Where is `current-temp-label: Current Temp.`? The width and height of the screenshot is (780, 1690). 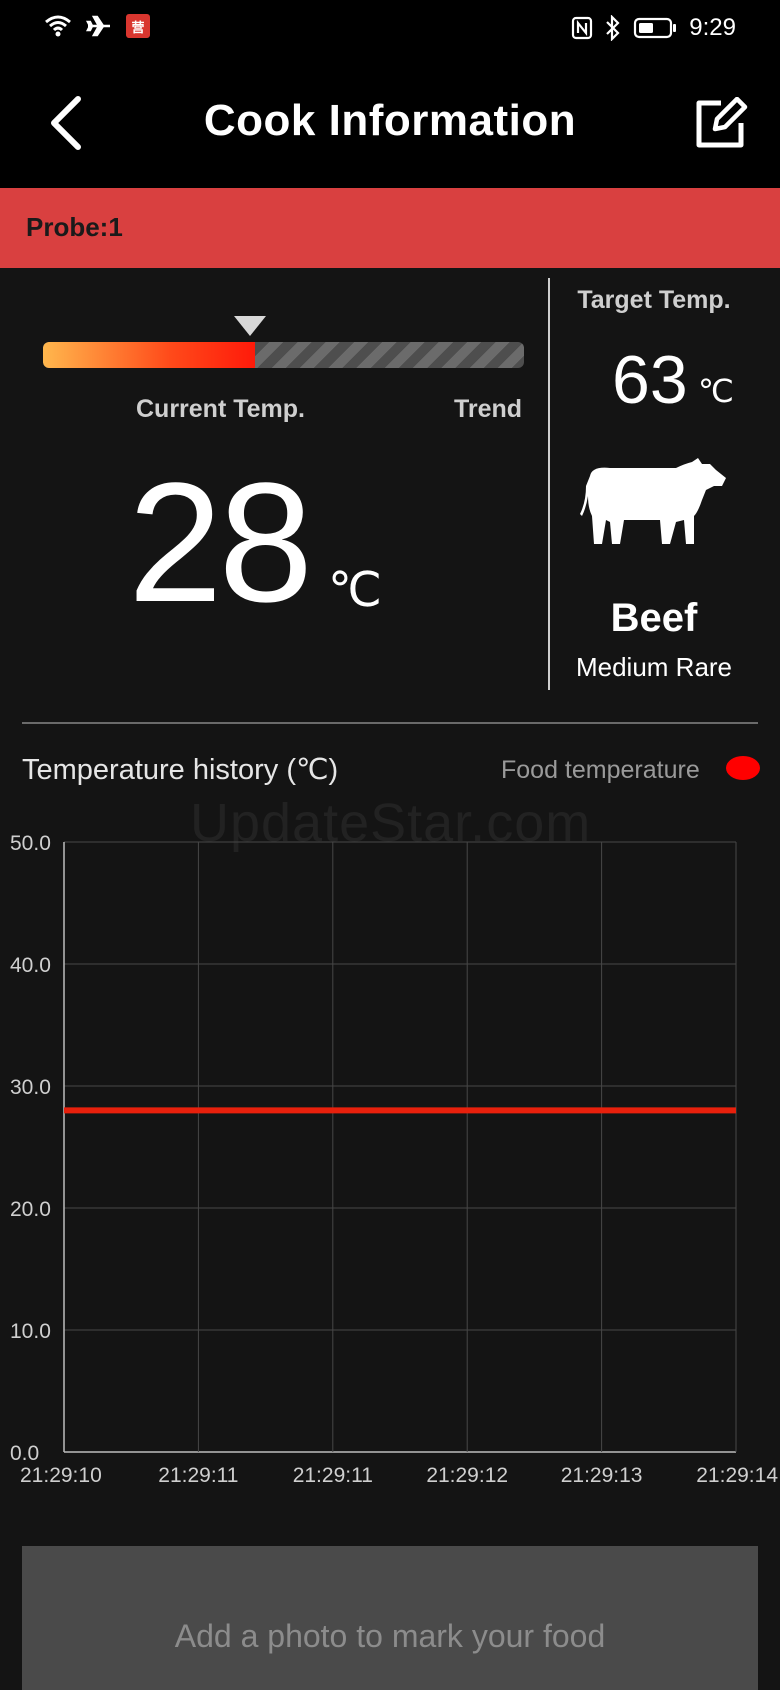
current-temp-label: Current Temp. is located at coordinates (220, 409).